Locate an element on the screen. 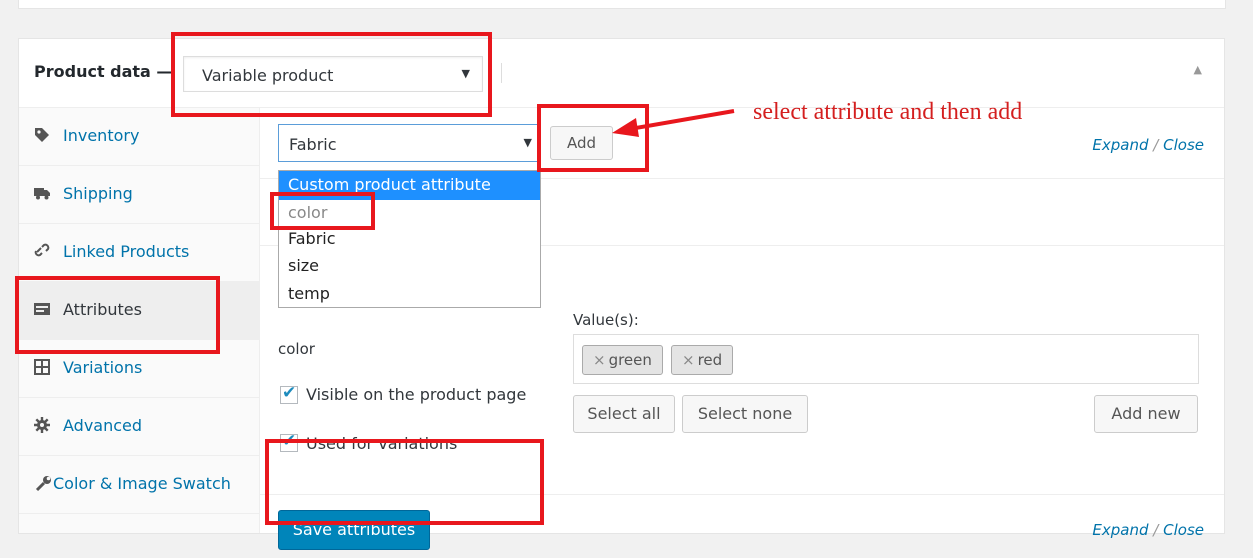  grid-icon is located at coordinates (42, 367).